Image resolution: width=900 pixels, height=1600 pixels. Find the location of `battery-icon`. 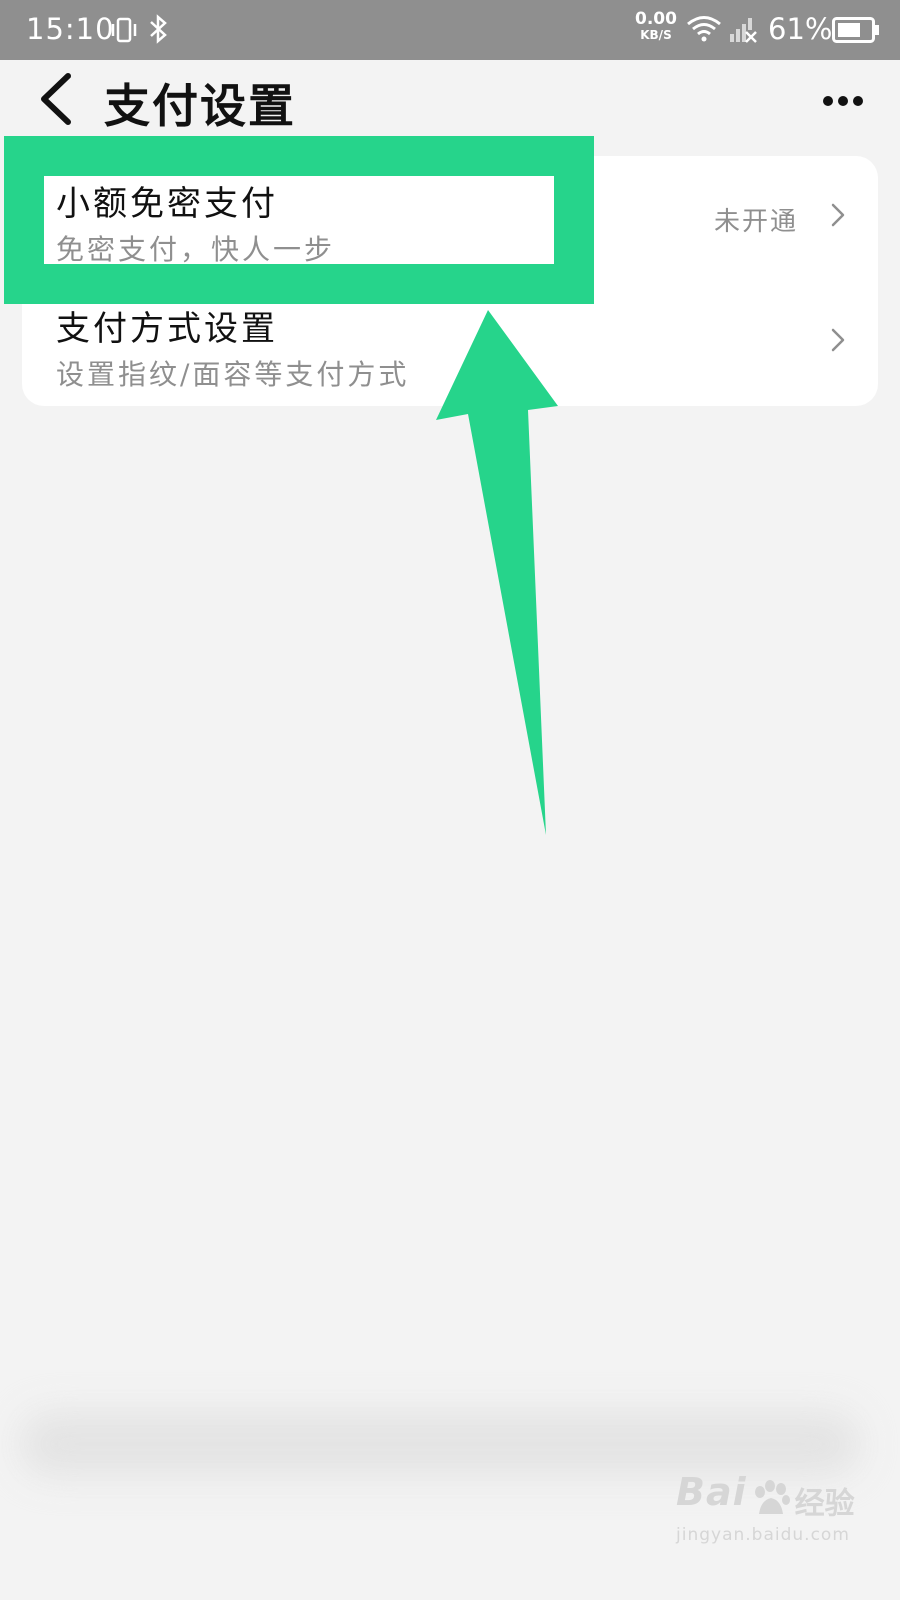

battery-icon is located at coordinates (856, 32).